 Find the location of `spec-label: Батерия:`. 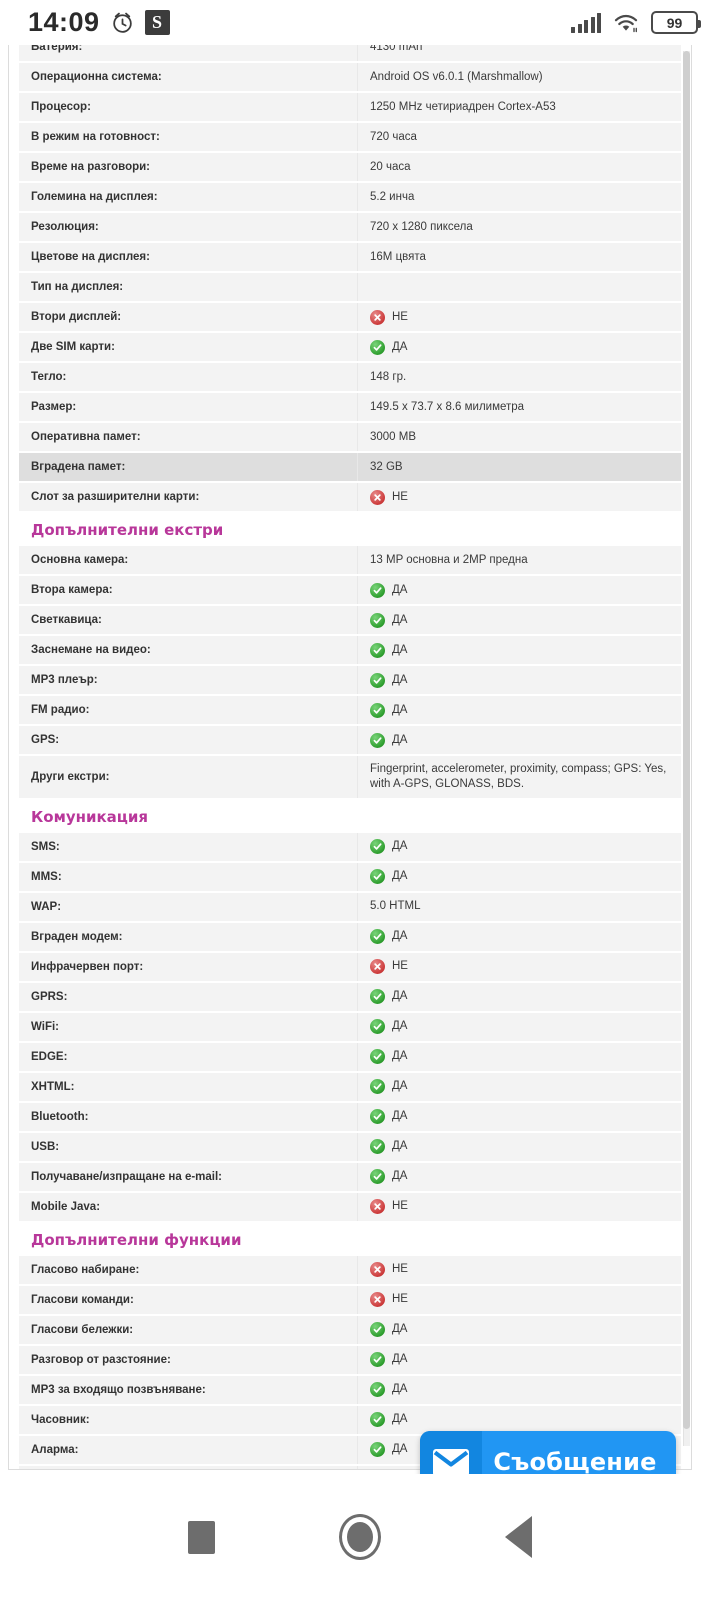

spec-label: Батерия: is located at coordinates (57, 49).